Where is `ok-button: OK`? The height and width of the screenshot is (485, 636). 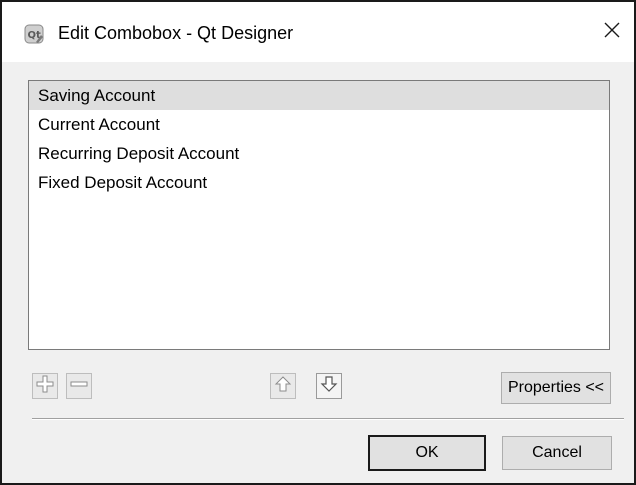
ok-button: OK is located at coordinates (427, 453).